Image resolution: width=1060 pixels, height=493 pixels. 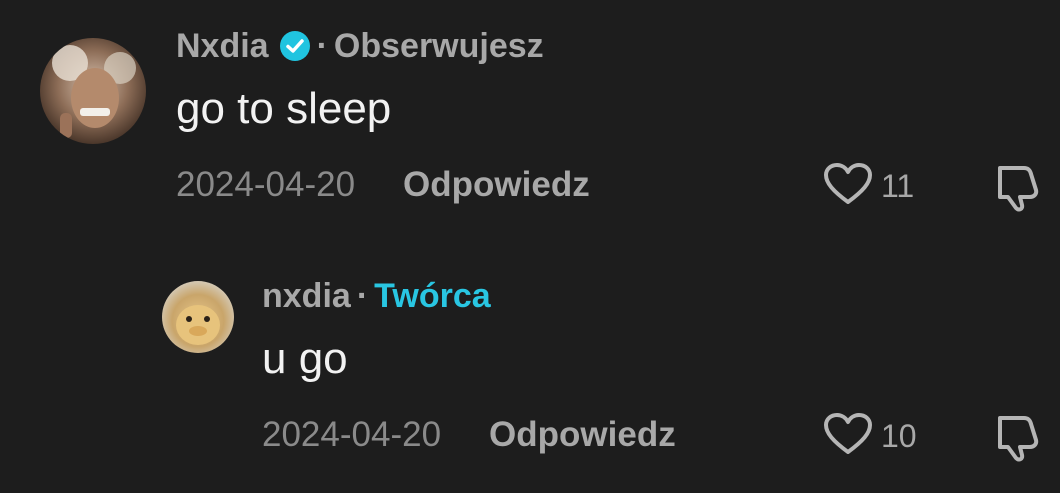 I want to click on like-count: 10, so click(x=899, y=435).